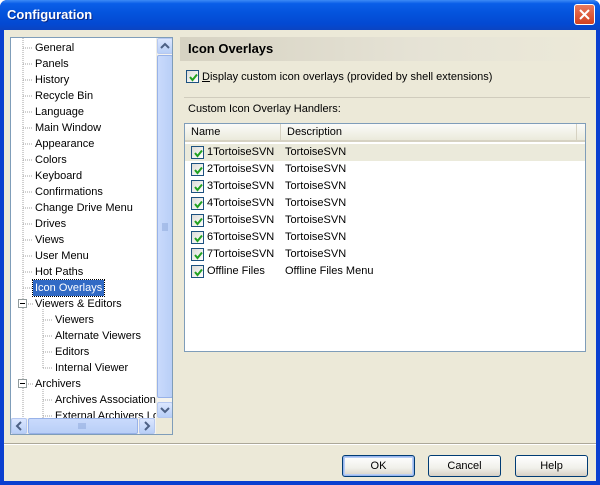  What do you see at coordinates (385, 49) in the screenshot?
I see `page-header: Icon Overlays` at bounding box center [385, 49].